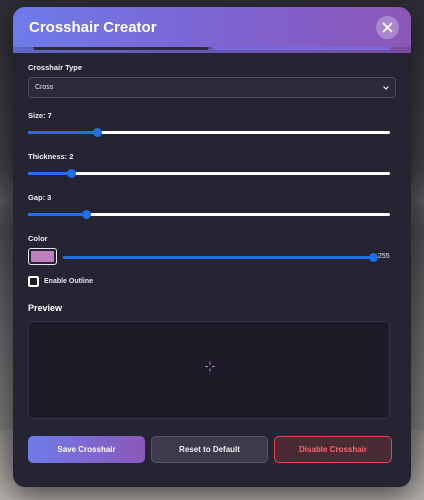 The image size is (424, 500). What do you see at coordinates (333, 449) in the screenshot?
I see `disable-crosshair-button: Disable Crosshair` at bounding box center [333, 449].